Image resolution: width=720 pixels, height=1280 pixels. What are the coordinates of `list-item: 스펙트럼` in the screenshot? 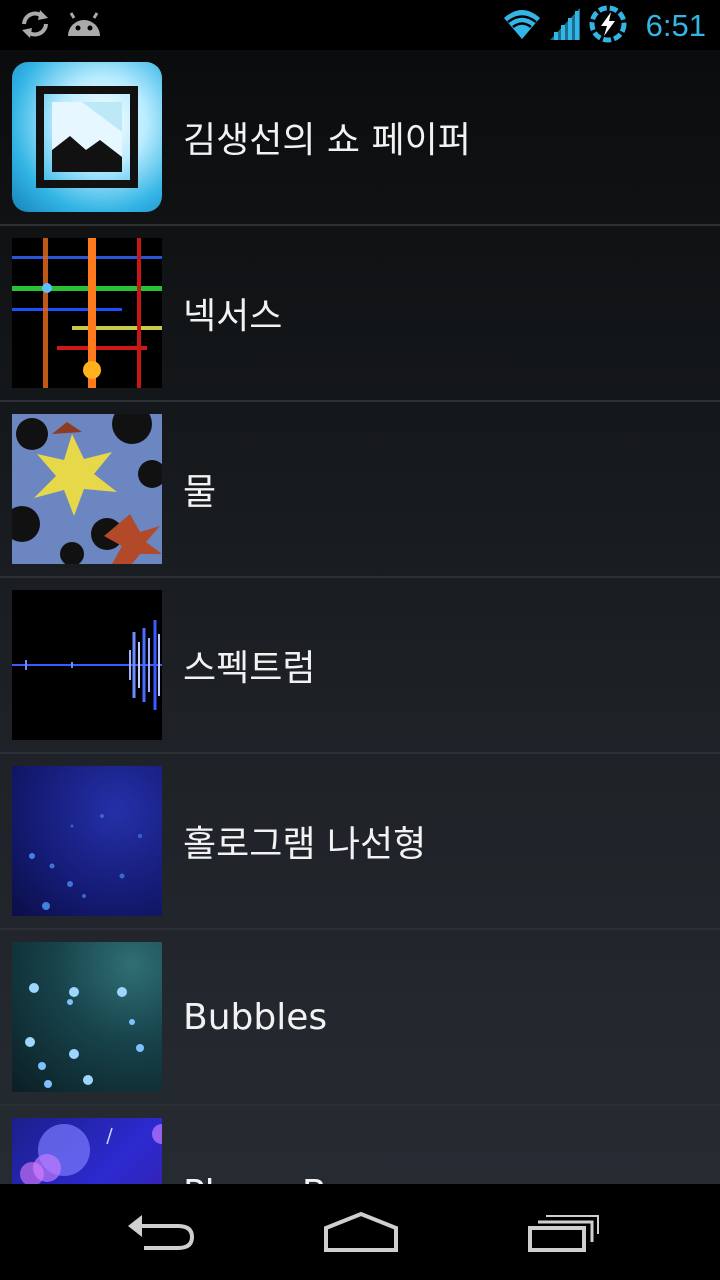 It's located at (360, 666).